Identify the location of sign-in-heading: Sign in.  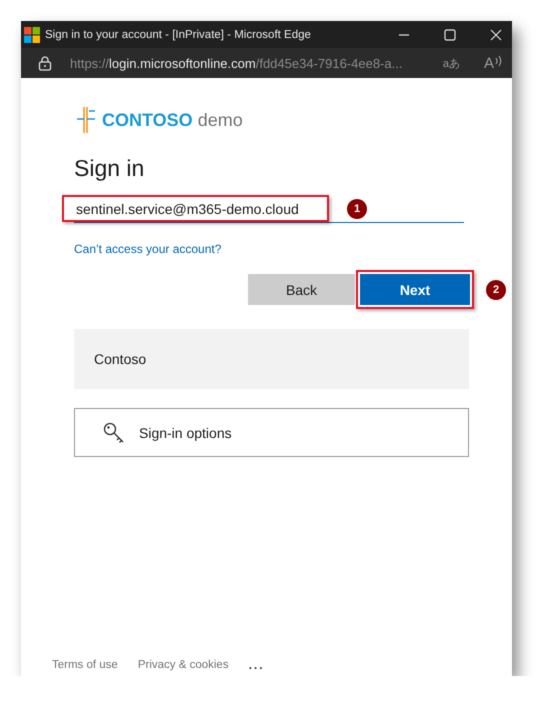
(110, 168).